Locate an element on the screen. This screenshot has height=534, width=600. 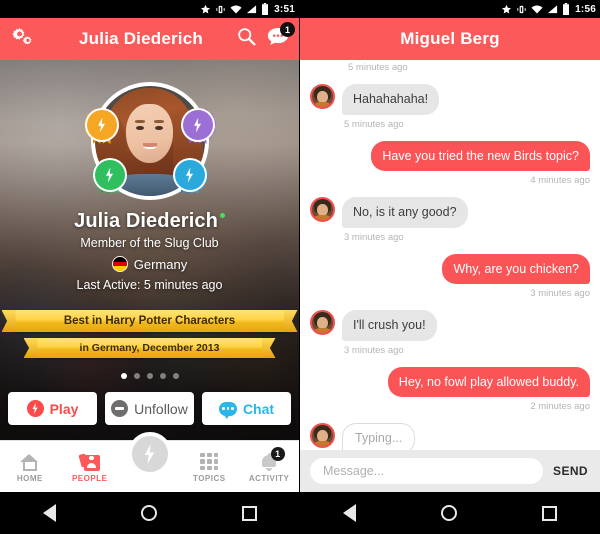
app-bar: Miguel Berg is located at coordinates (450, 39).